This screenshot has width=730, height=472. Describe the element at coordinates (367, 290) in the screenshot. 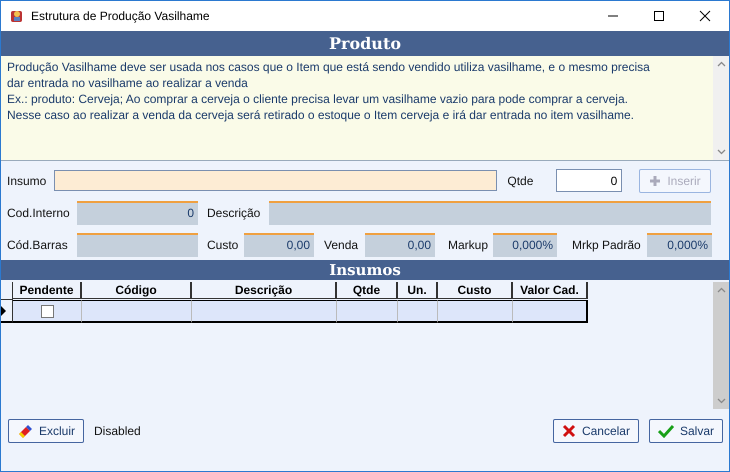

I see `column-header: Qtde` at that location.